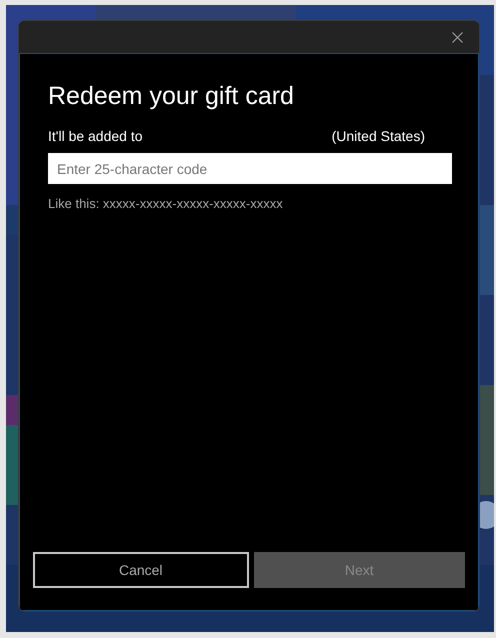 The height and width of the screenshot is (638, 496). I want to click on cancel-button: Cancel, so click(140, 570).